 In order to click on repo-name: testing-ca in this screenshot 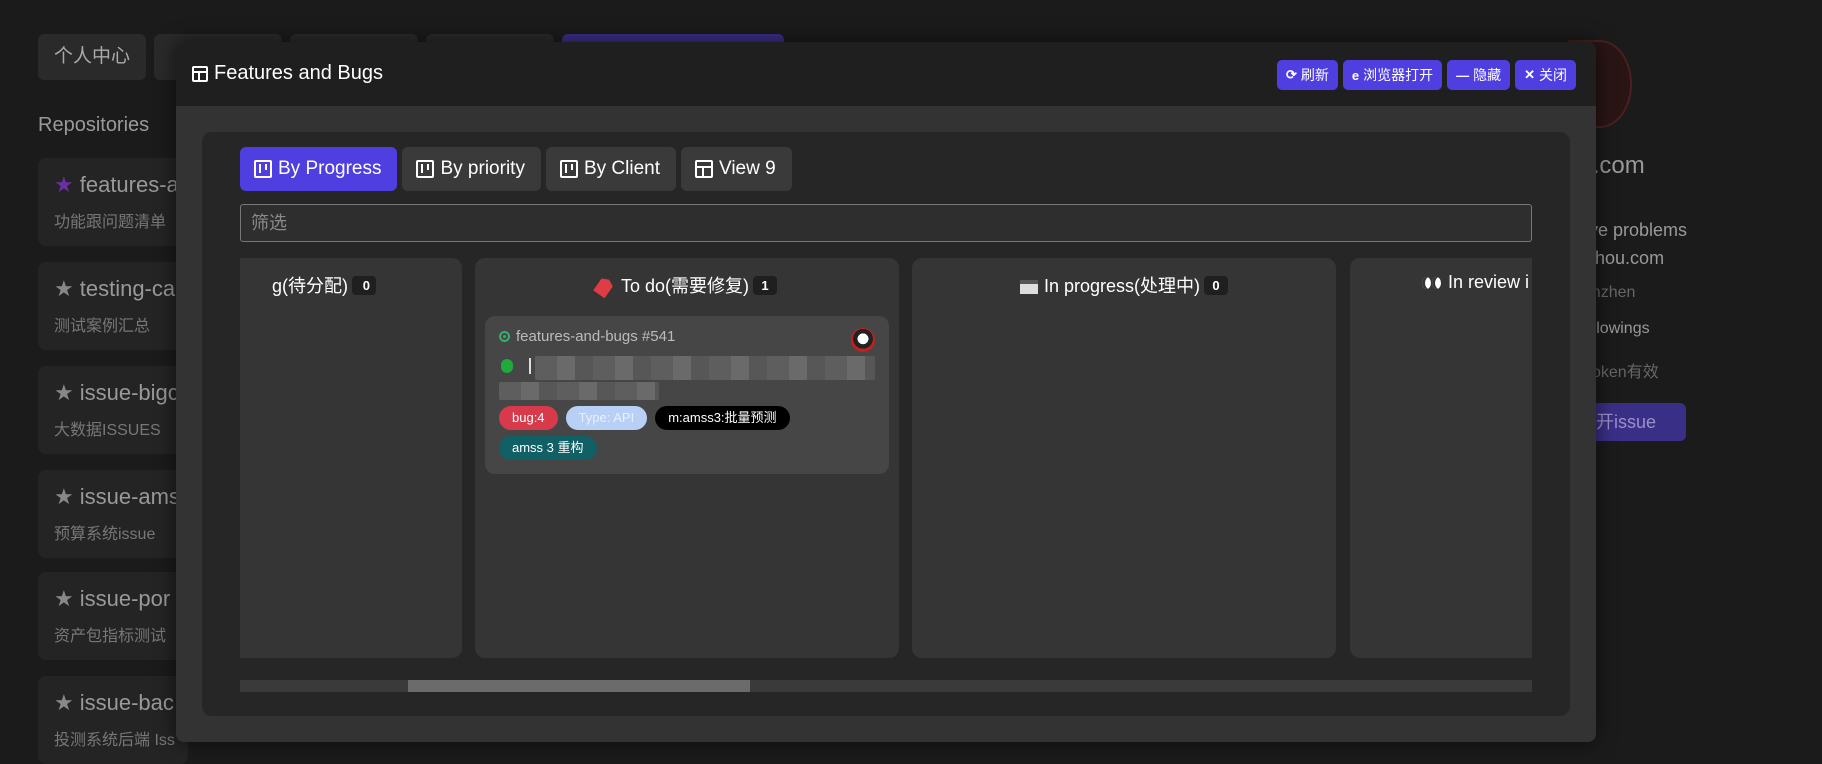, I will do `click(127, 288)`.